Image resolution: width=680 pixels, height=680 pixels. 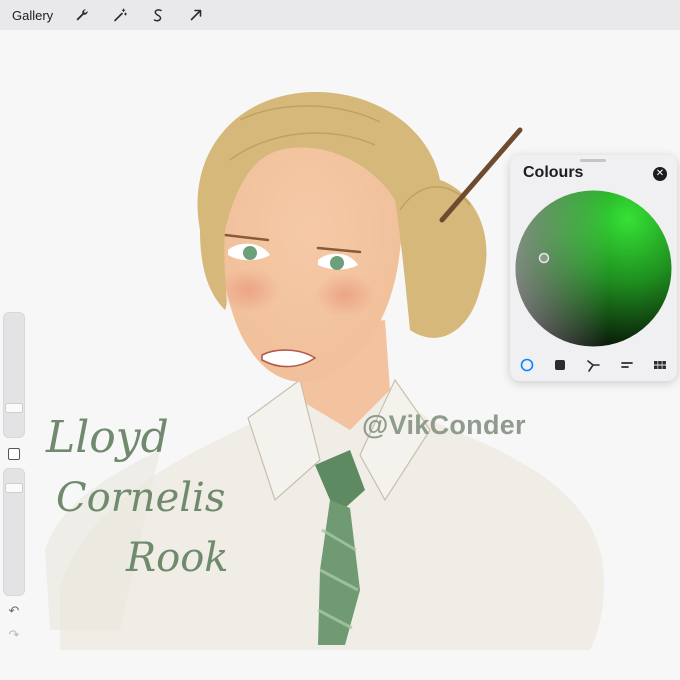 I want to click on wrench-icon, so click(x=82, y=15).